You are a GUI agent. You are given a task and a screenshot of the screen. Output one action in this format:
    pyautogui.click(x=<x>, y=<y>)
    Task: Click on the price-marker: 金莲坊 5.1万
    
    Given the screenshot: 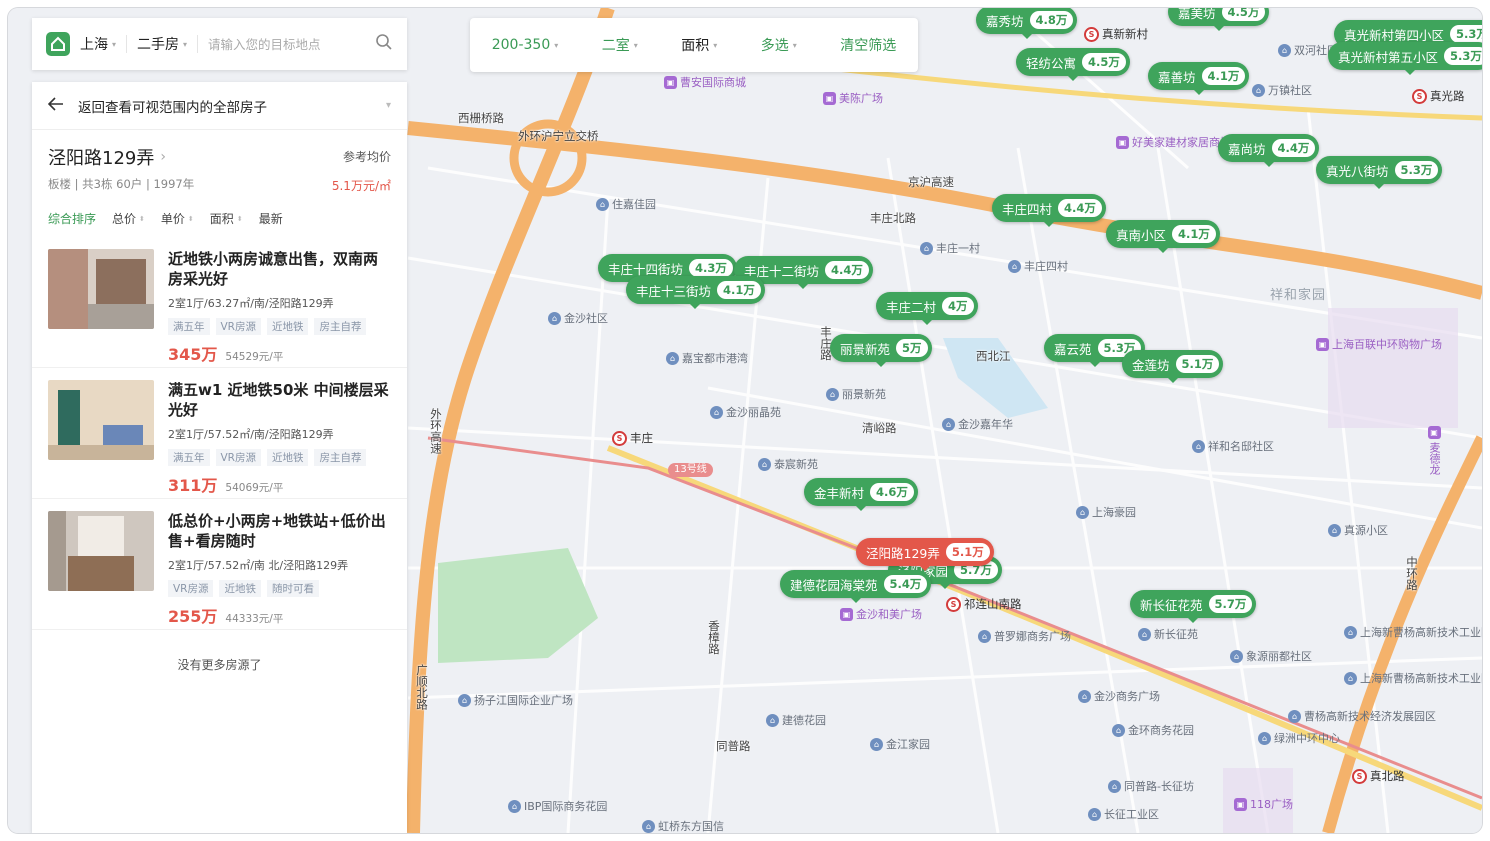 What is the action you would take?
    pyautogui.click(x=1173, y=366)
    